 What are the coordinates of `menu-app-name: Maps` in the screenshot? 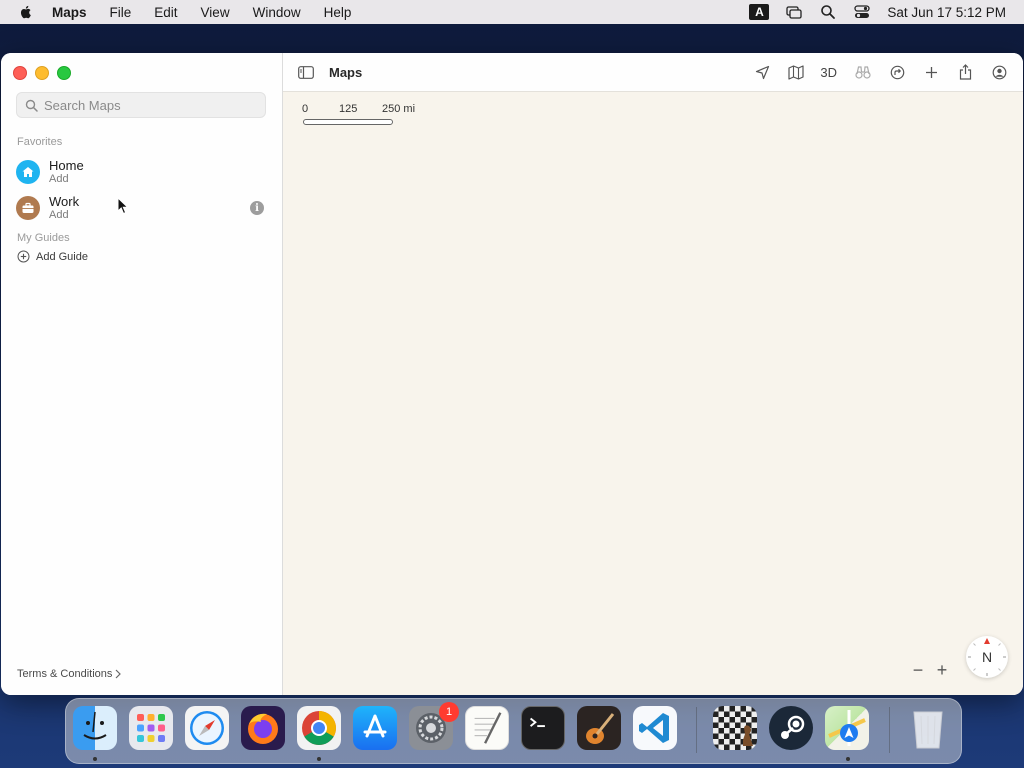 It's located at (69, 12).